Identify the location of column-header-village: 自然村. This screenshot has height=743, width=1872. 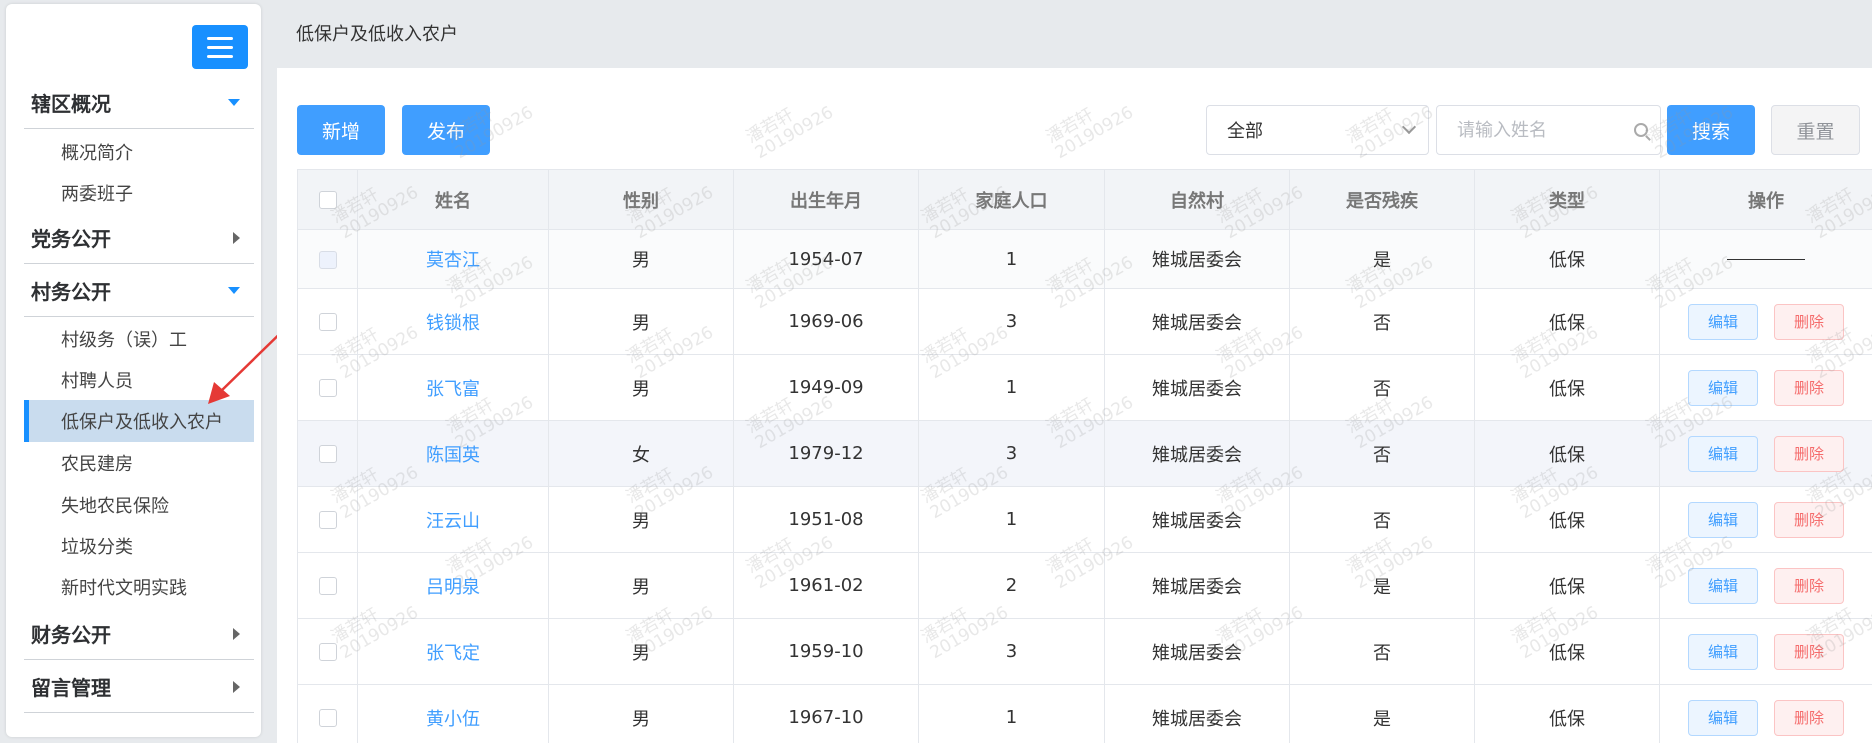
(1197, 199).